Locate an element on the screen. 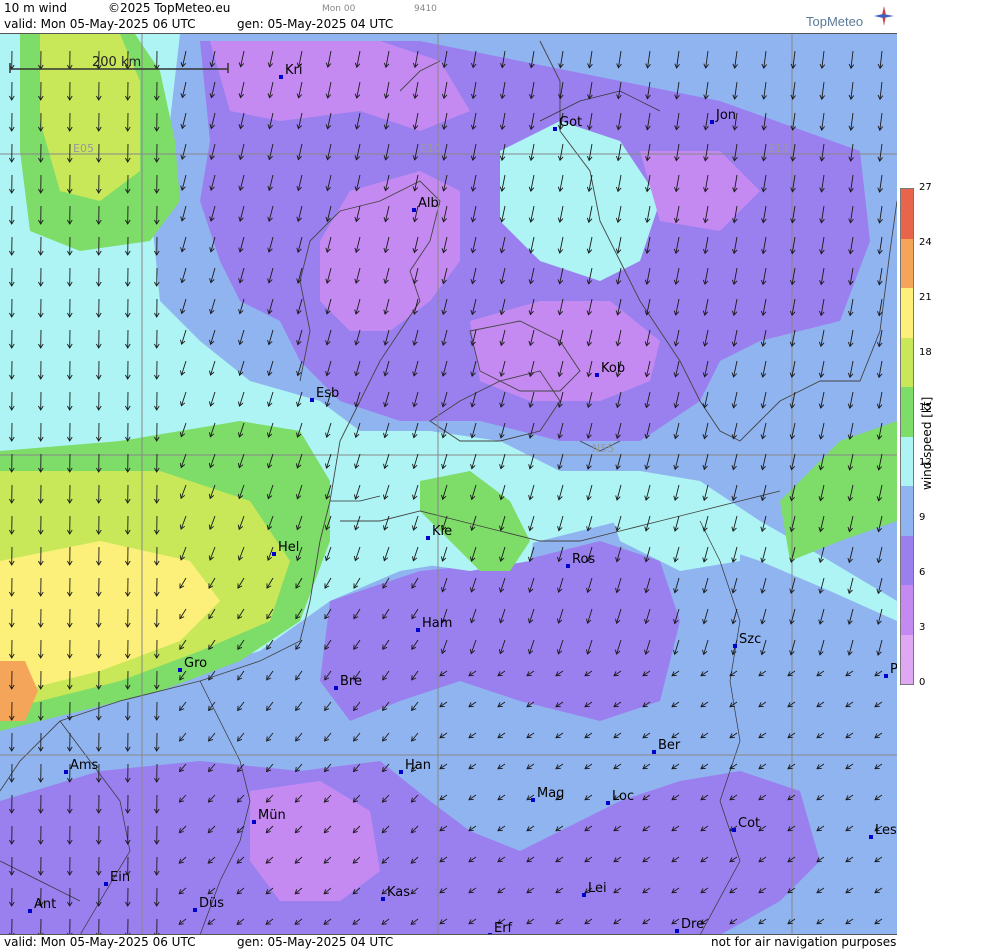  topmeteo-logo: TopMeteo is located at coordinates (834, 21).